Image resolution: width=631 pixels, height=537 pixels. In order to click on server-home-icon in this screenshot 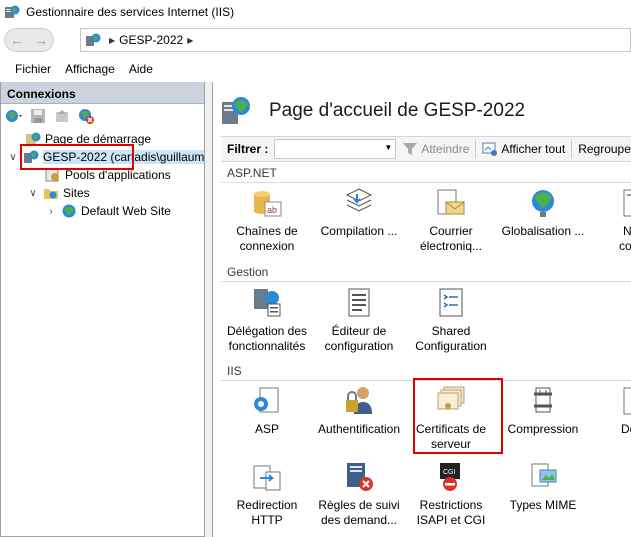, I will do `click(236, 110)`.